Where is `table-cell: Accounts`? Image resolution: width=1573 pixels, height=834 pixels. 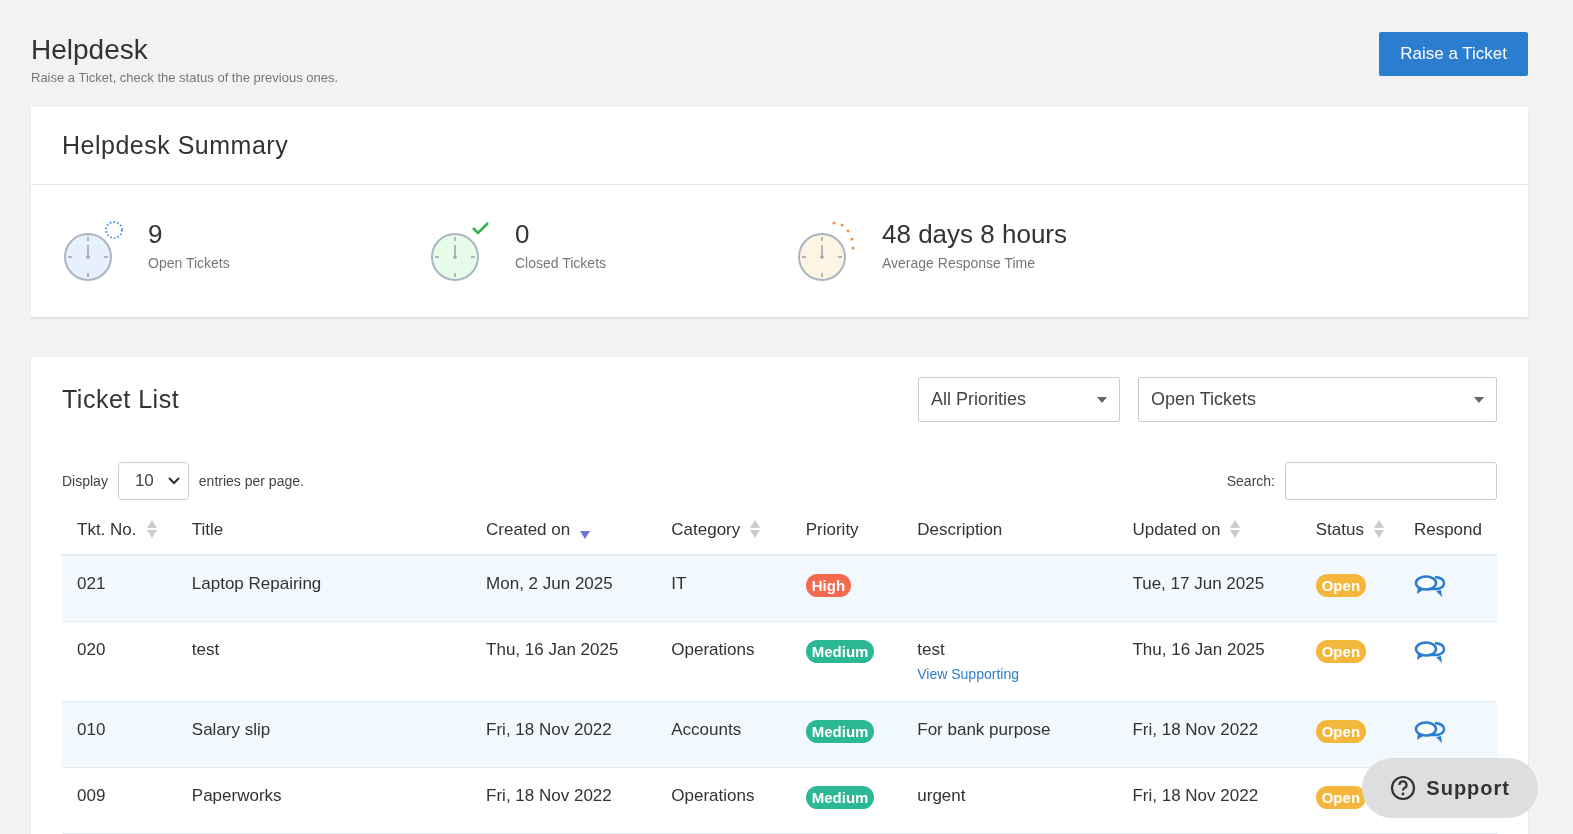 table-cell: Accounts is located at coordinates (723, 734).